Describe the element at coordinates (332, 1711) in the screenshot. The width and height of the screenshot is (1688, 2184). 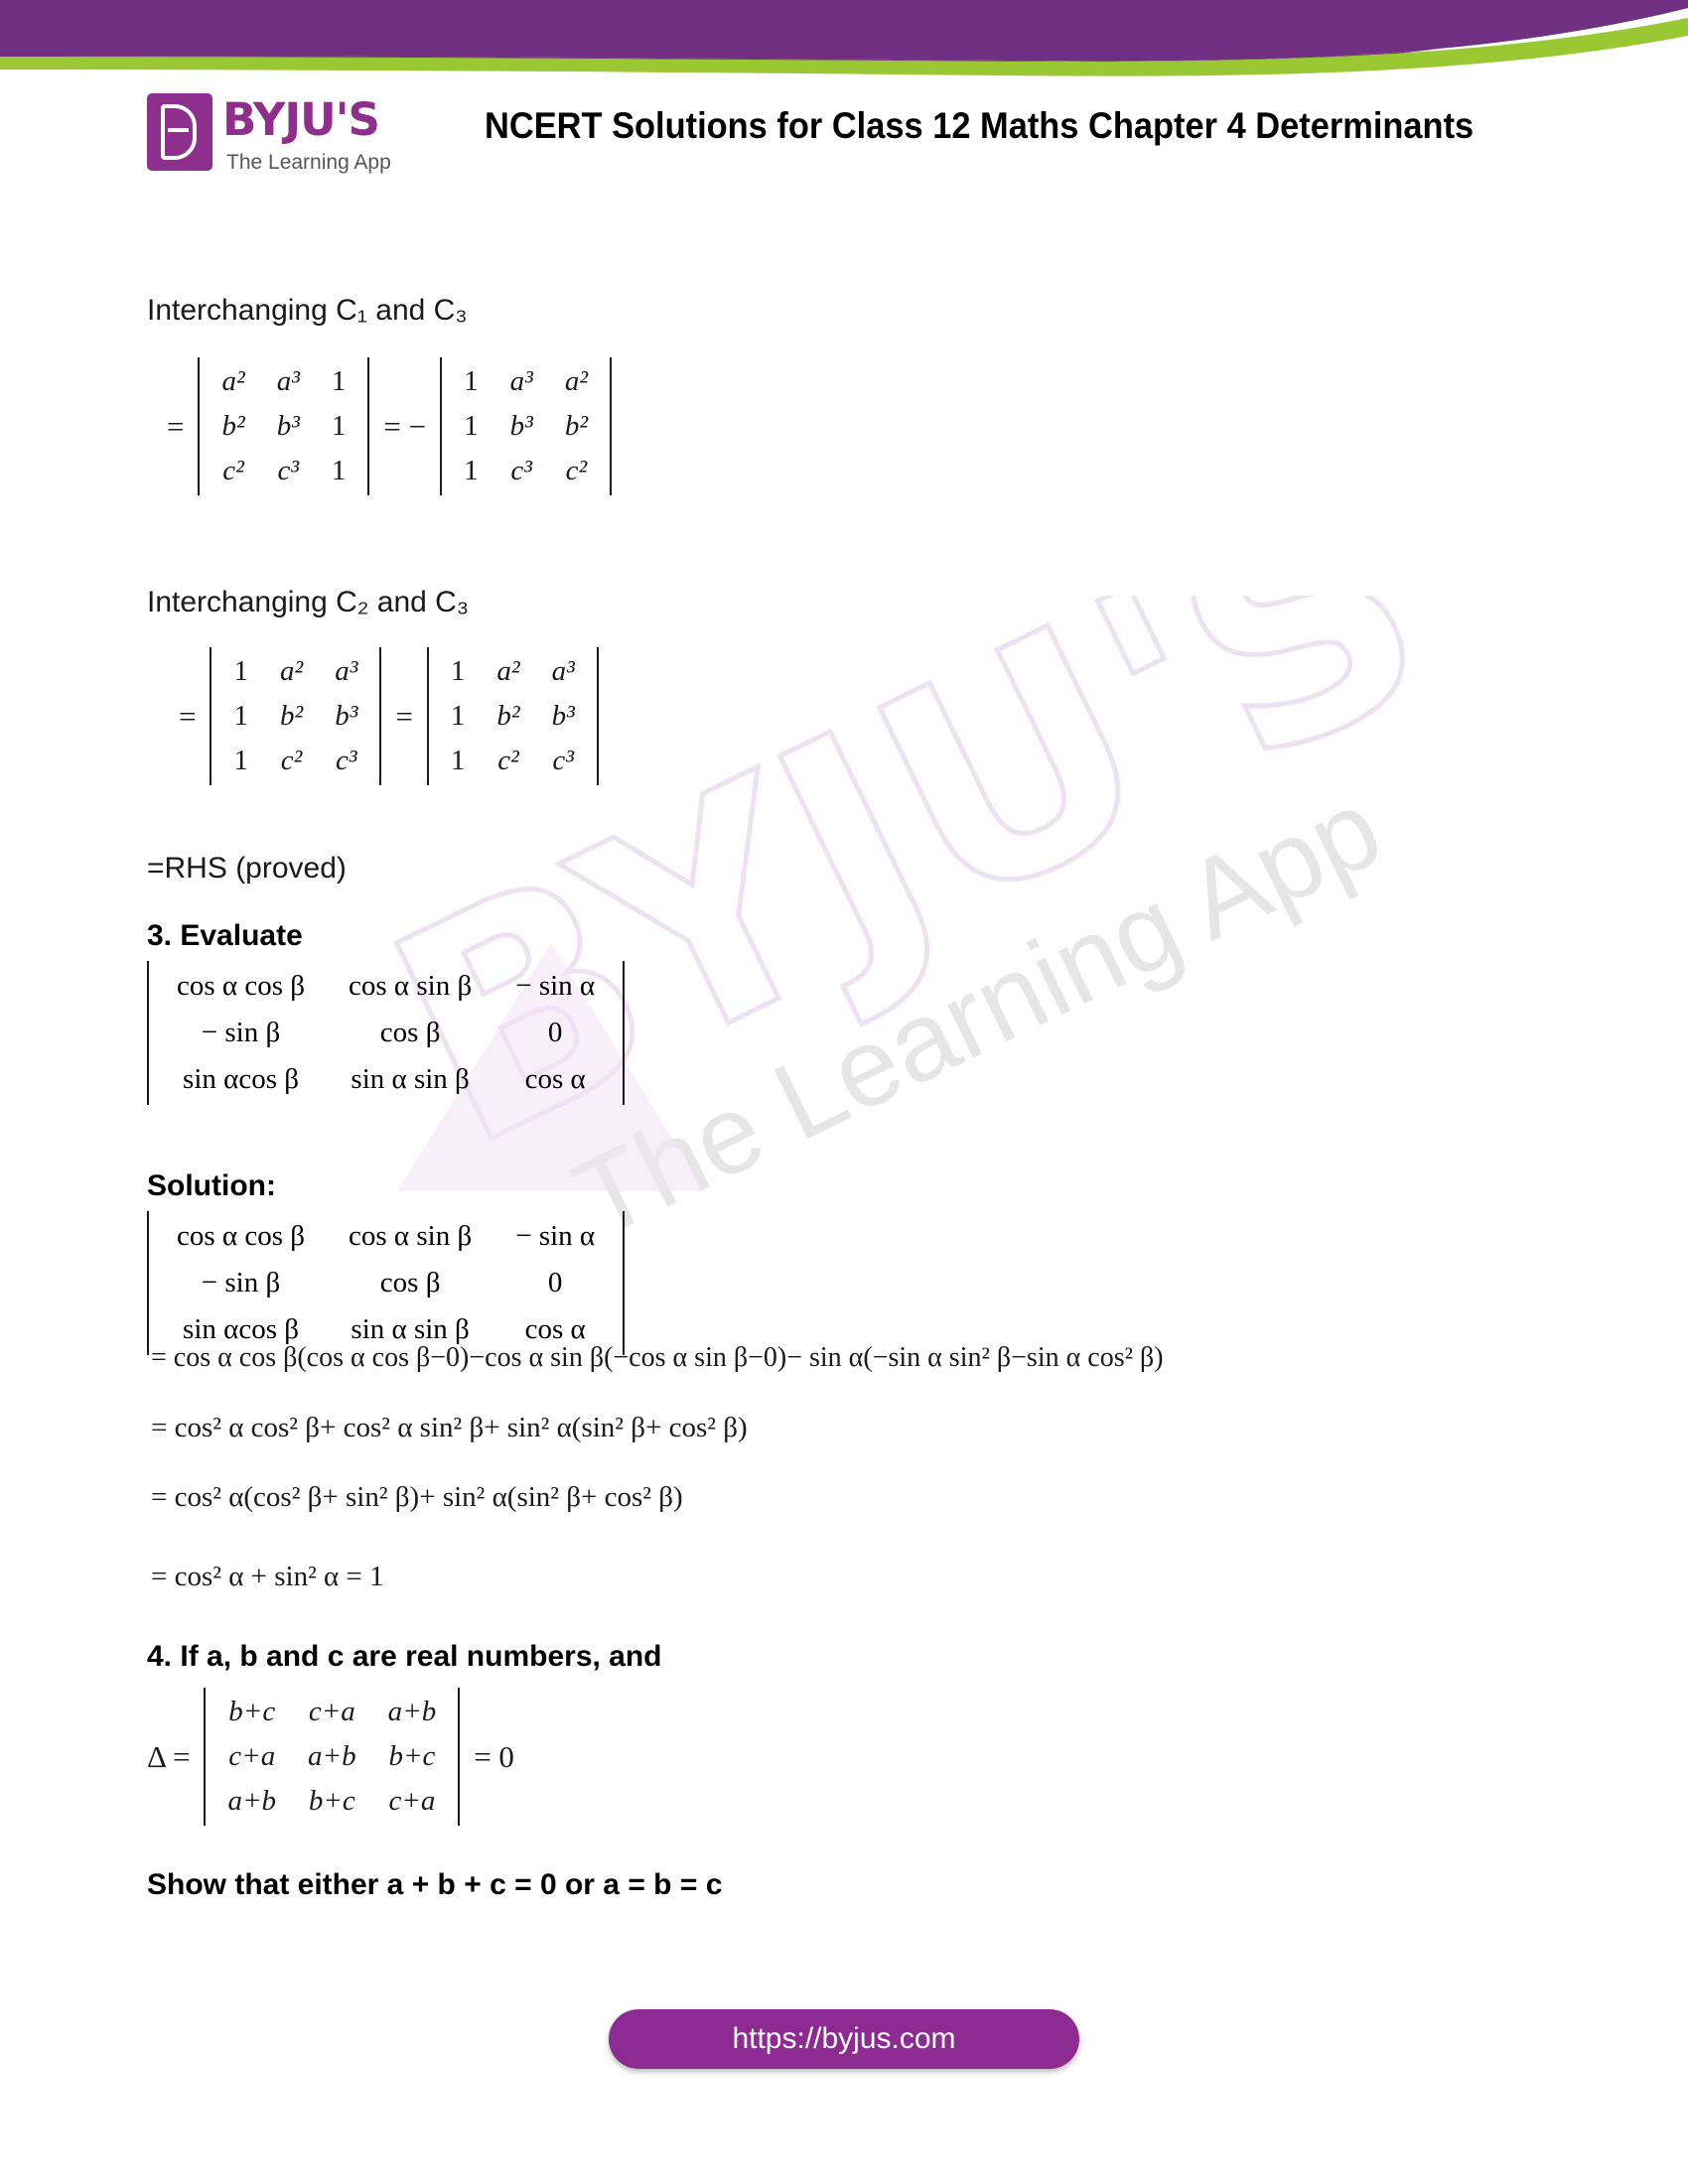
I see `table-row: b+c c+a a+b` at that location.